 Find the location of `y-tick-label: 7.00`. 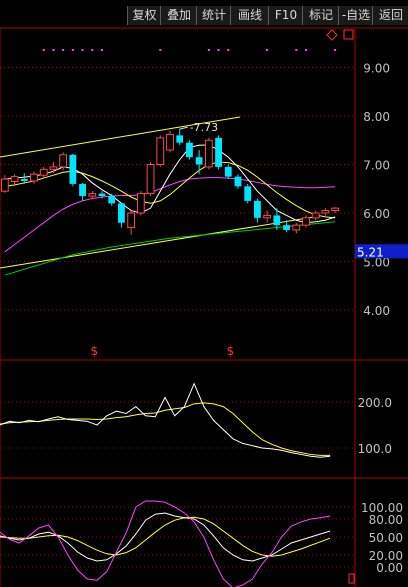

y-tick-label: 7.00 is located at coordinates (376, 166).